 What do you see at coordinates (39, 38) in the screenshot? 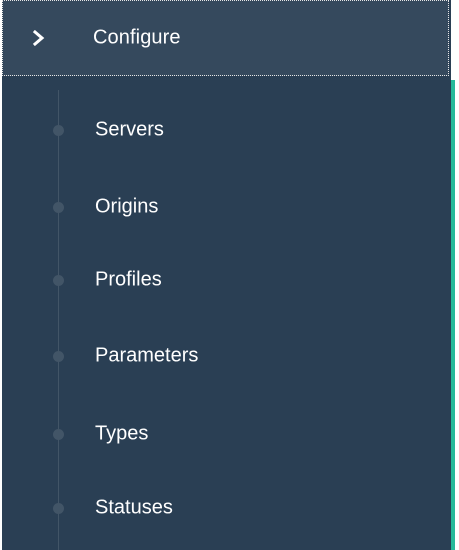
I see `chevron-right-icon` at bounding box center [39, 38].